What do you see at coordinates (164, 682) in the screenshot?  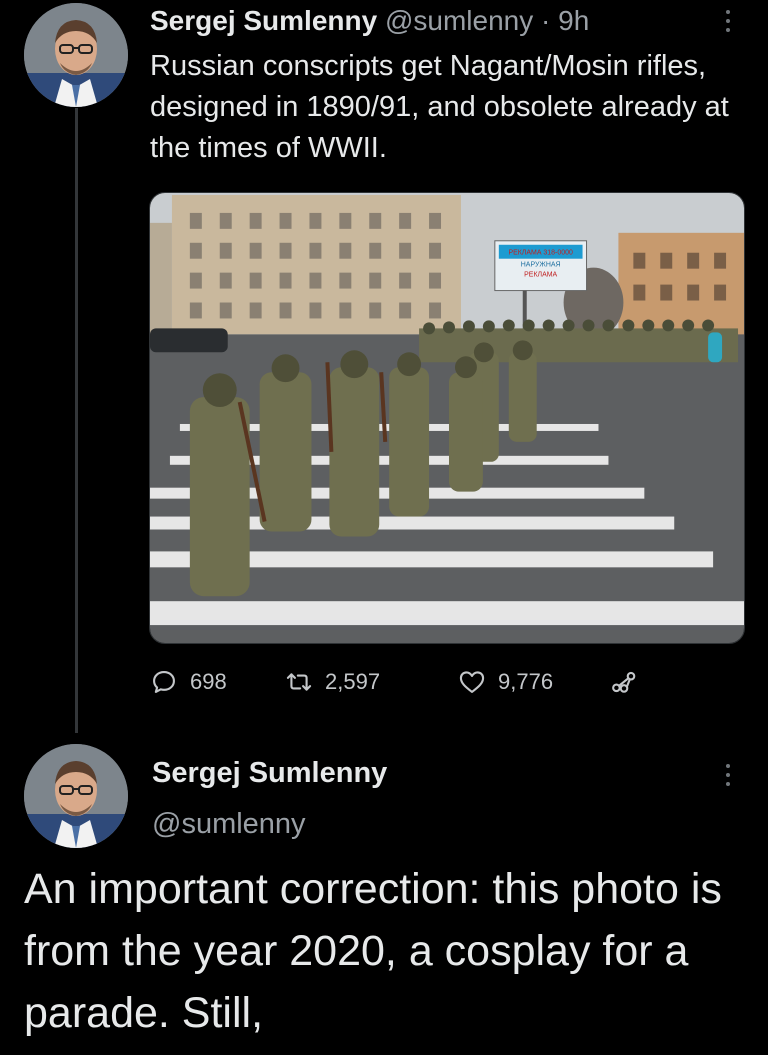 I see `reply-icon` at bounding box center [164, 682].